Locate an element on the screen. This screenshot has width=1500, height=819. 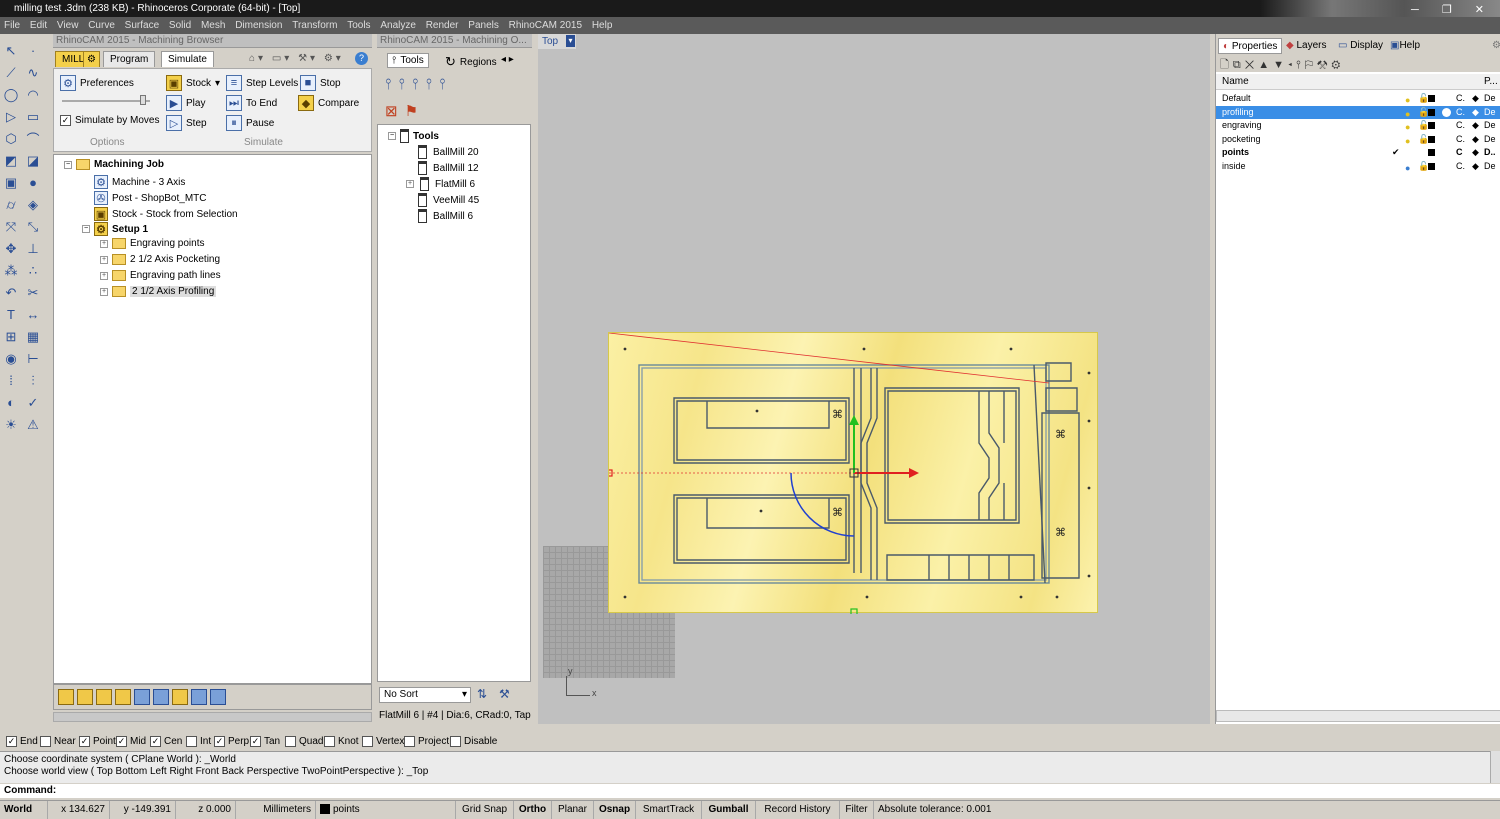
lightbulb-icon: ● is located at coordinates (1407, 168).